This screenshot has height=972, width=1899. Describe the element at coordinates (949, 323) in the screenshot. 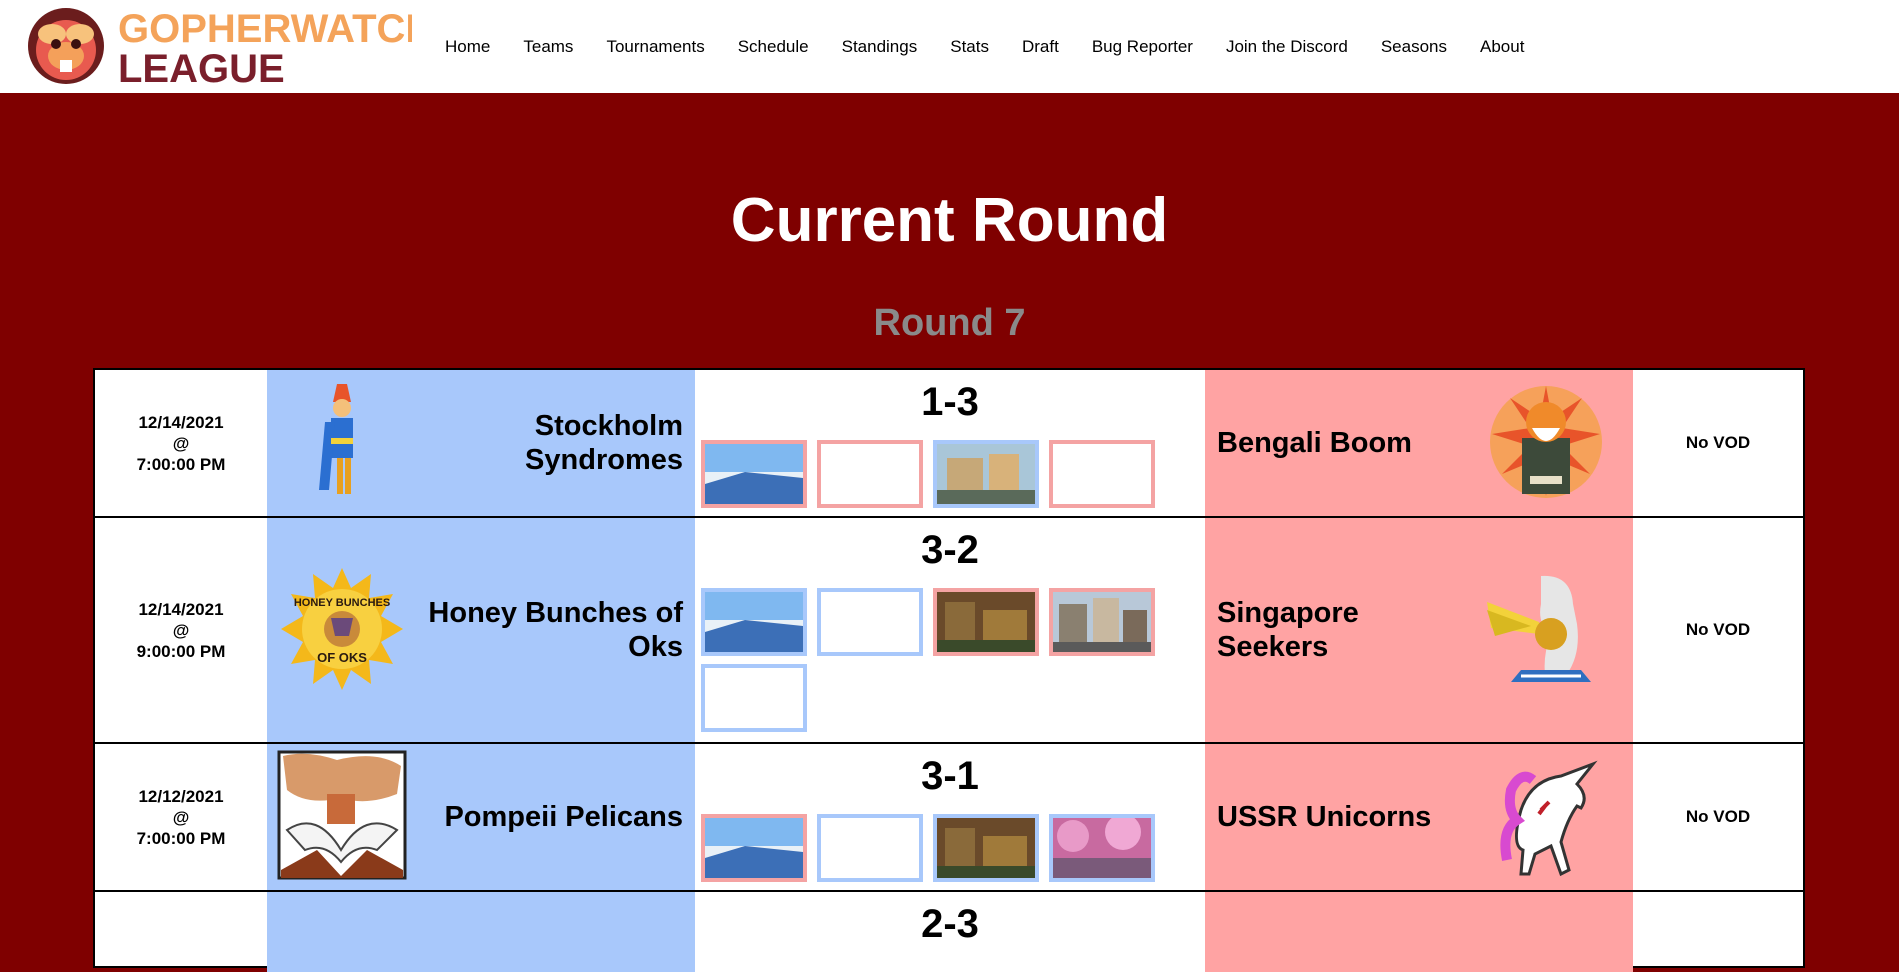

I see `round-label: Round 7` at that location.